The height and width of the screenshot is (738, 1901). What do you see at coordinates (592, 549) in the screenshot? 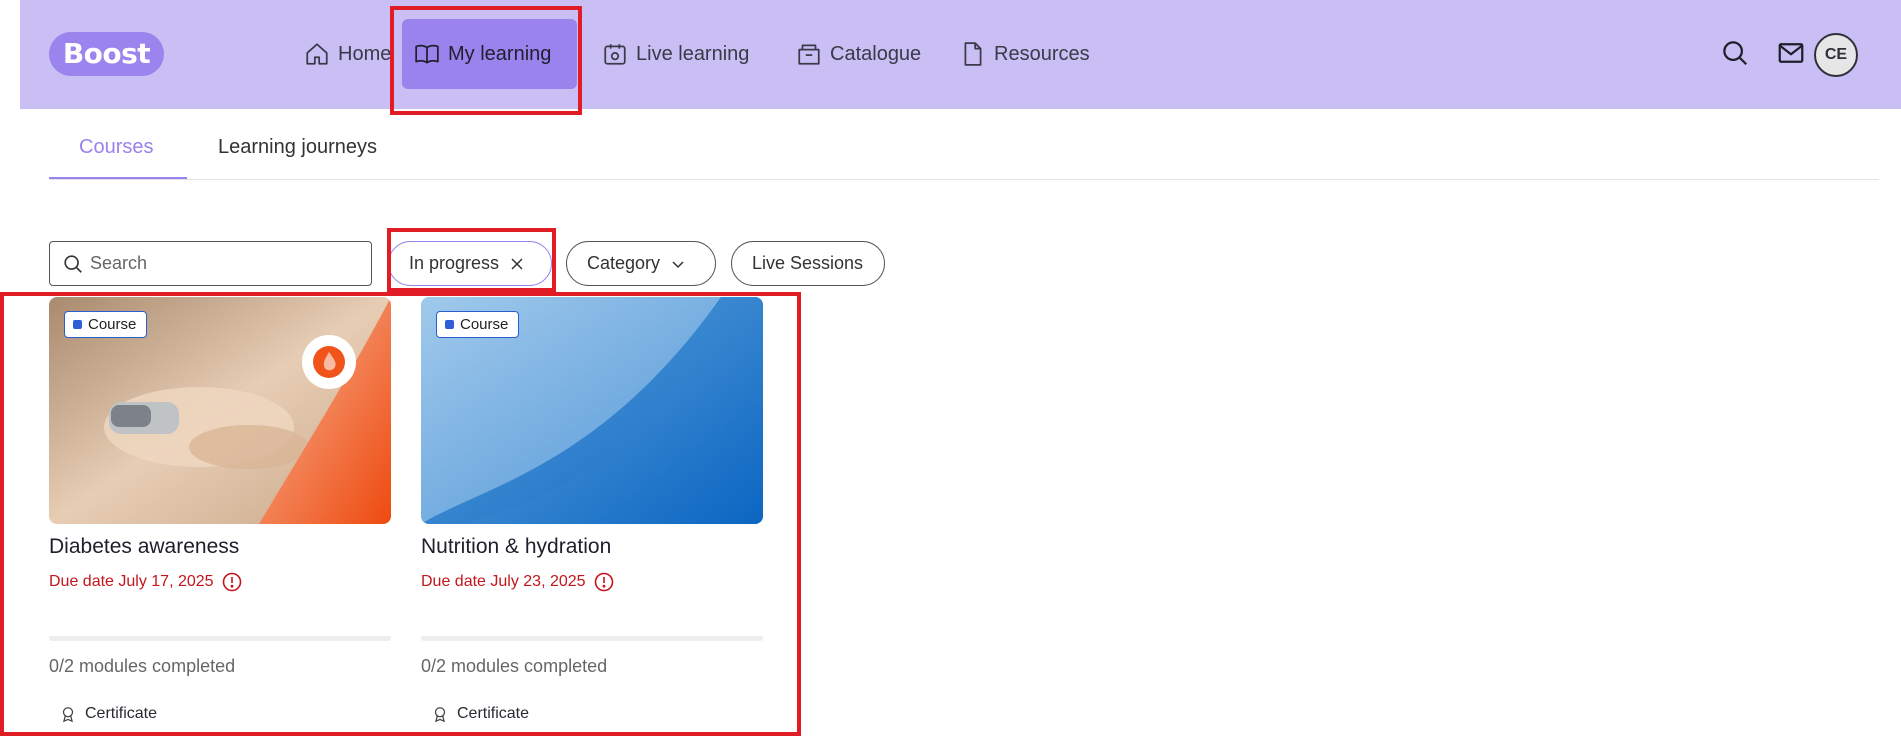
I see `course-title: Nutrition & hydration` at bounding box center [592, 549].